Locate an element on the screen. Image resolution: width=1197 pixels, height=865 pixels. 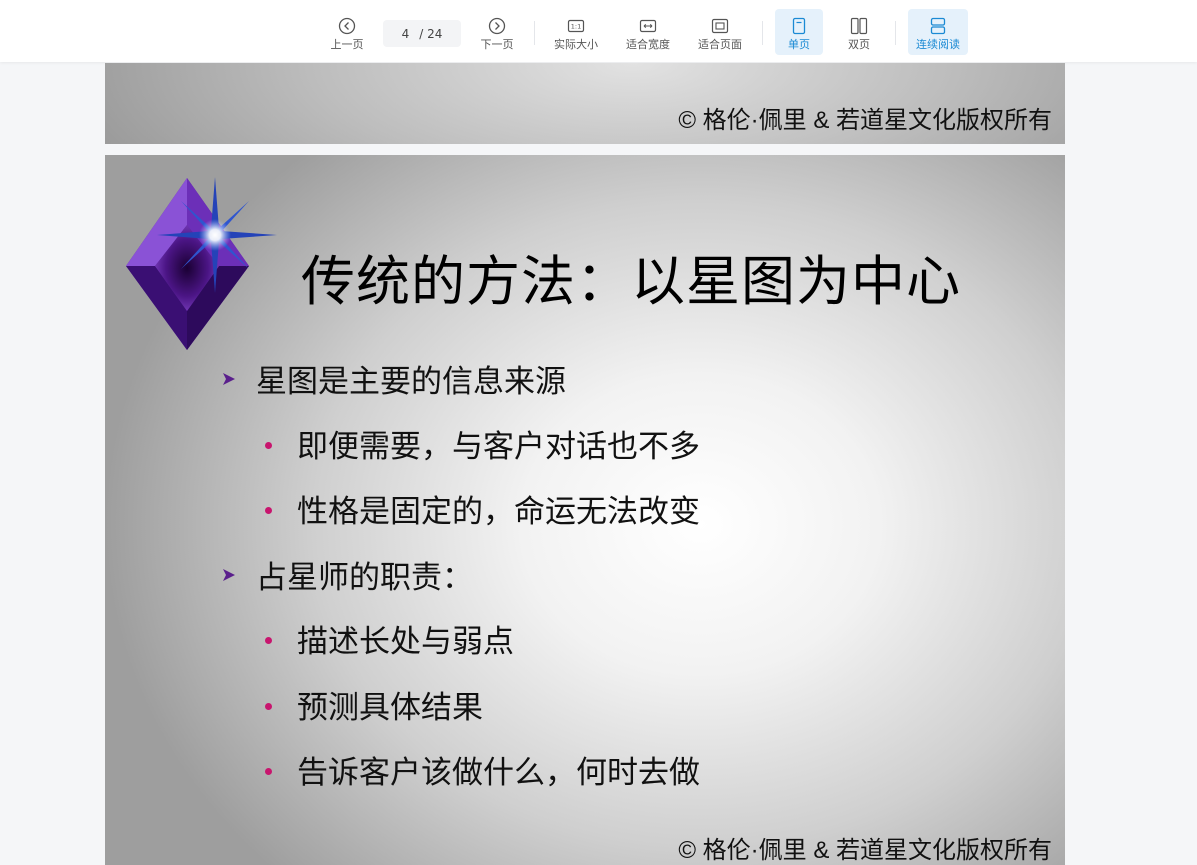
actual-size-button: 1:1 实际大小 is located at coordinates (576, 32).